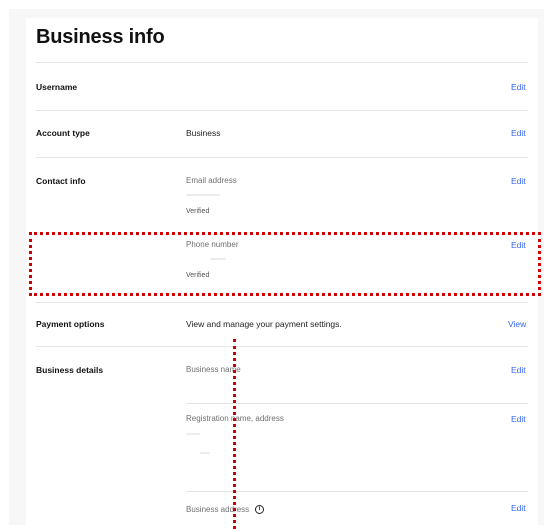  Describe the element at coordinates (203, 133) in the screenshot. I see `account-type-value: Business` at that location.